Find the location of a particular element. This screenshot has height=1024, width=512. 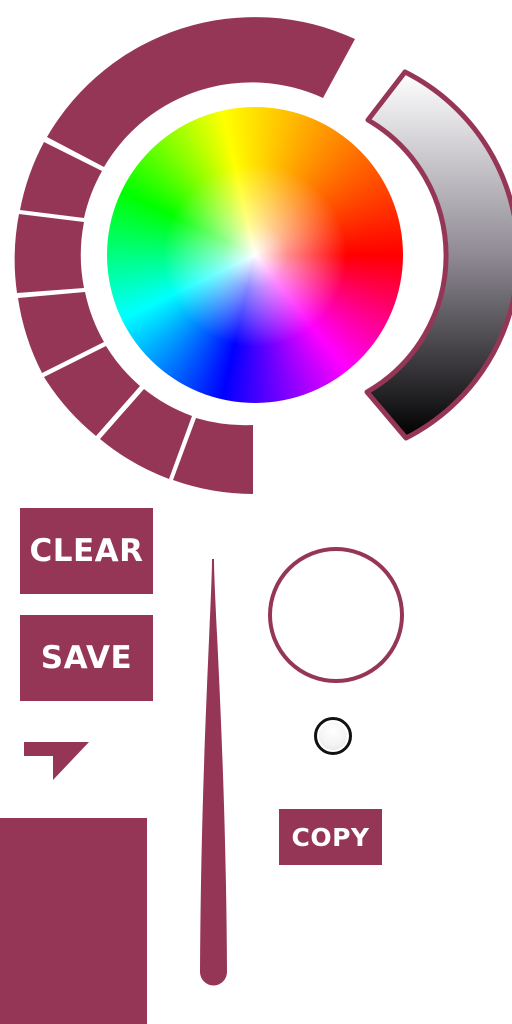

brush-size-slider is located at coordinates (213, 772).